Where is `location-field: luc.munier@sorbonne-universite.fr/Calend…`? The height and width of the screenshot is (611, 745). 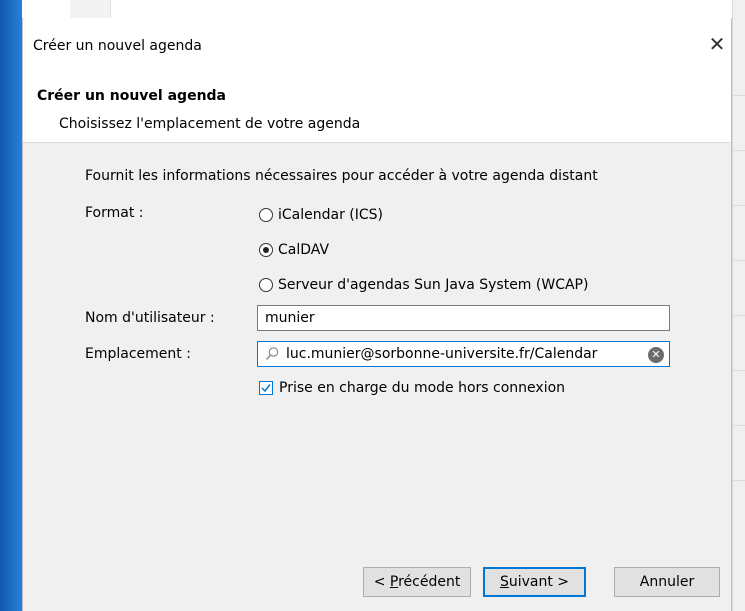 location-field: luc.munier@sorbonne-universite.fr/Calend… is located at coordinates (463, 354).